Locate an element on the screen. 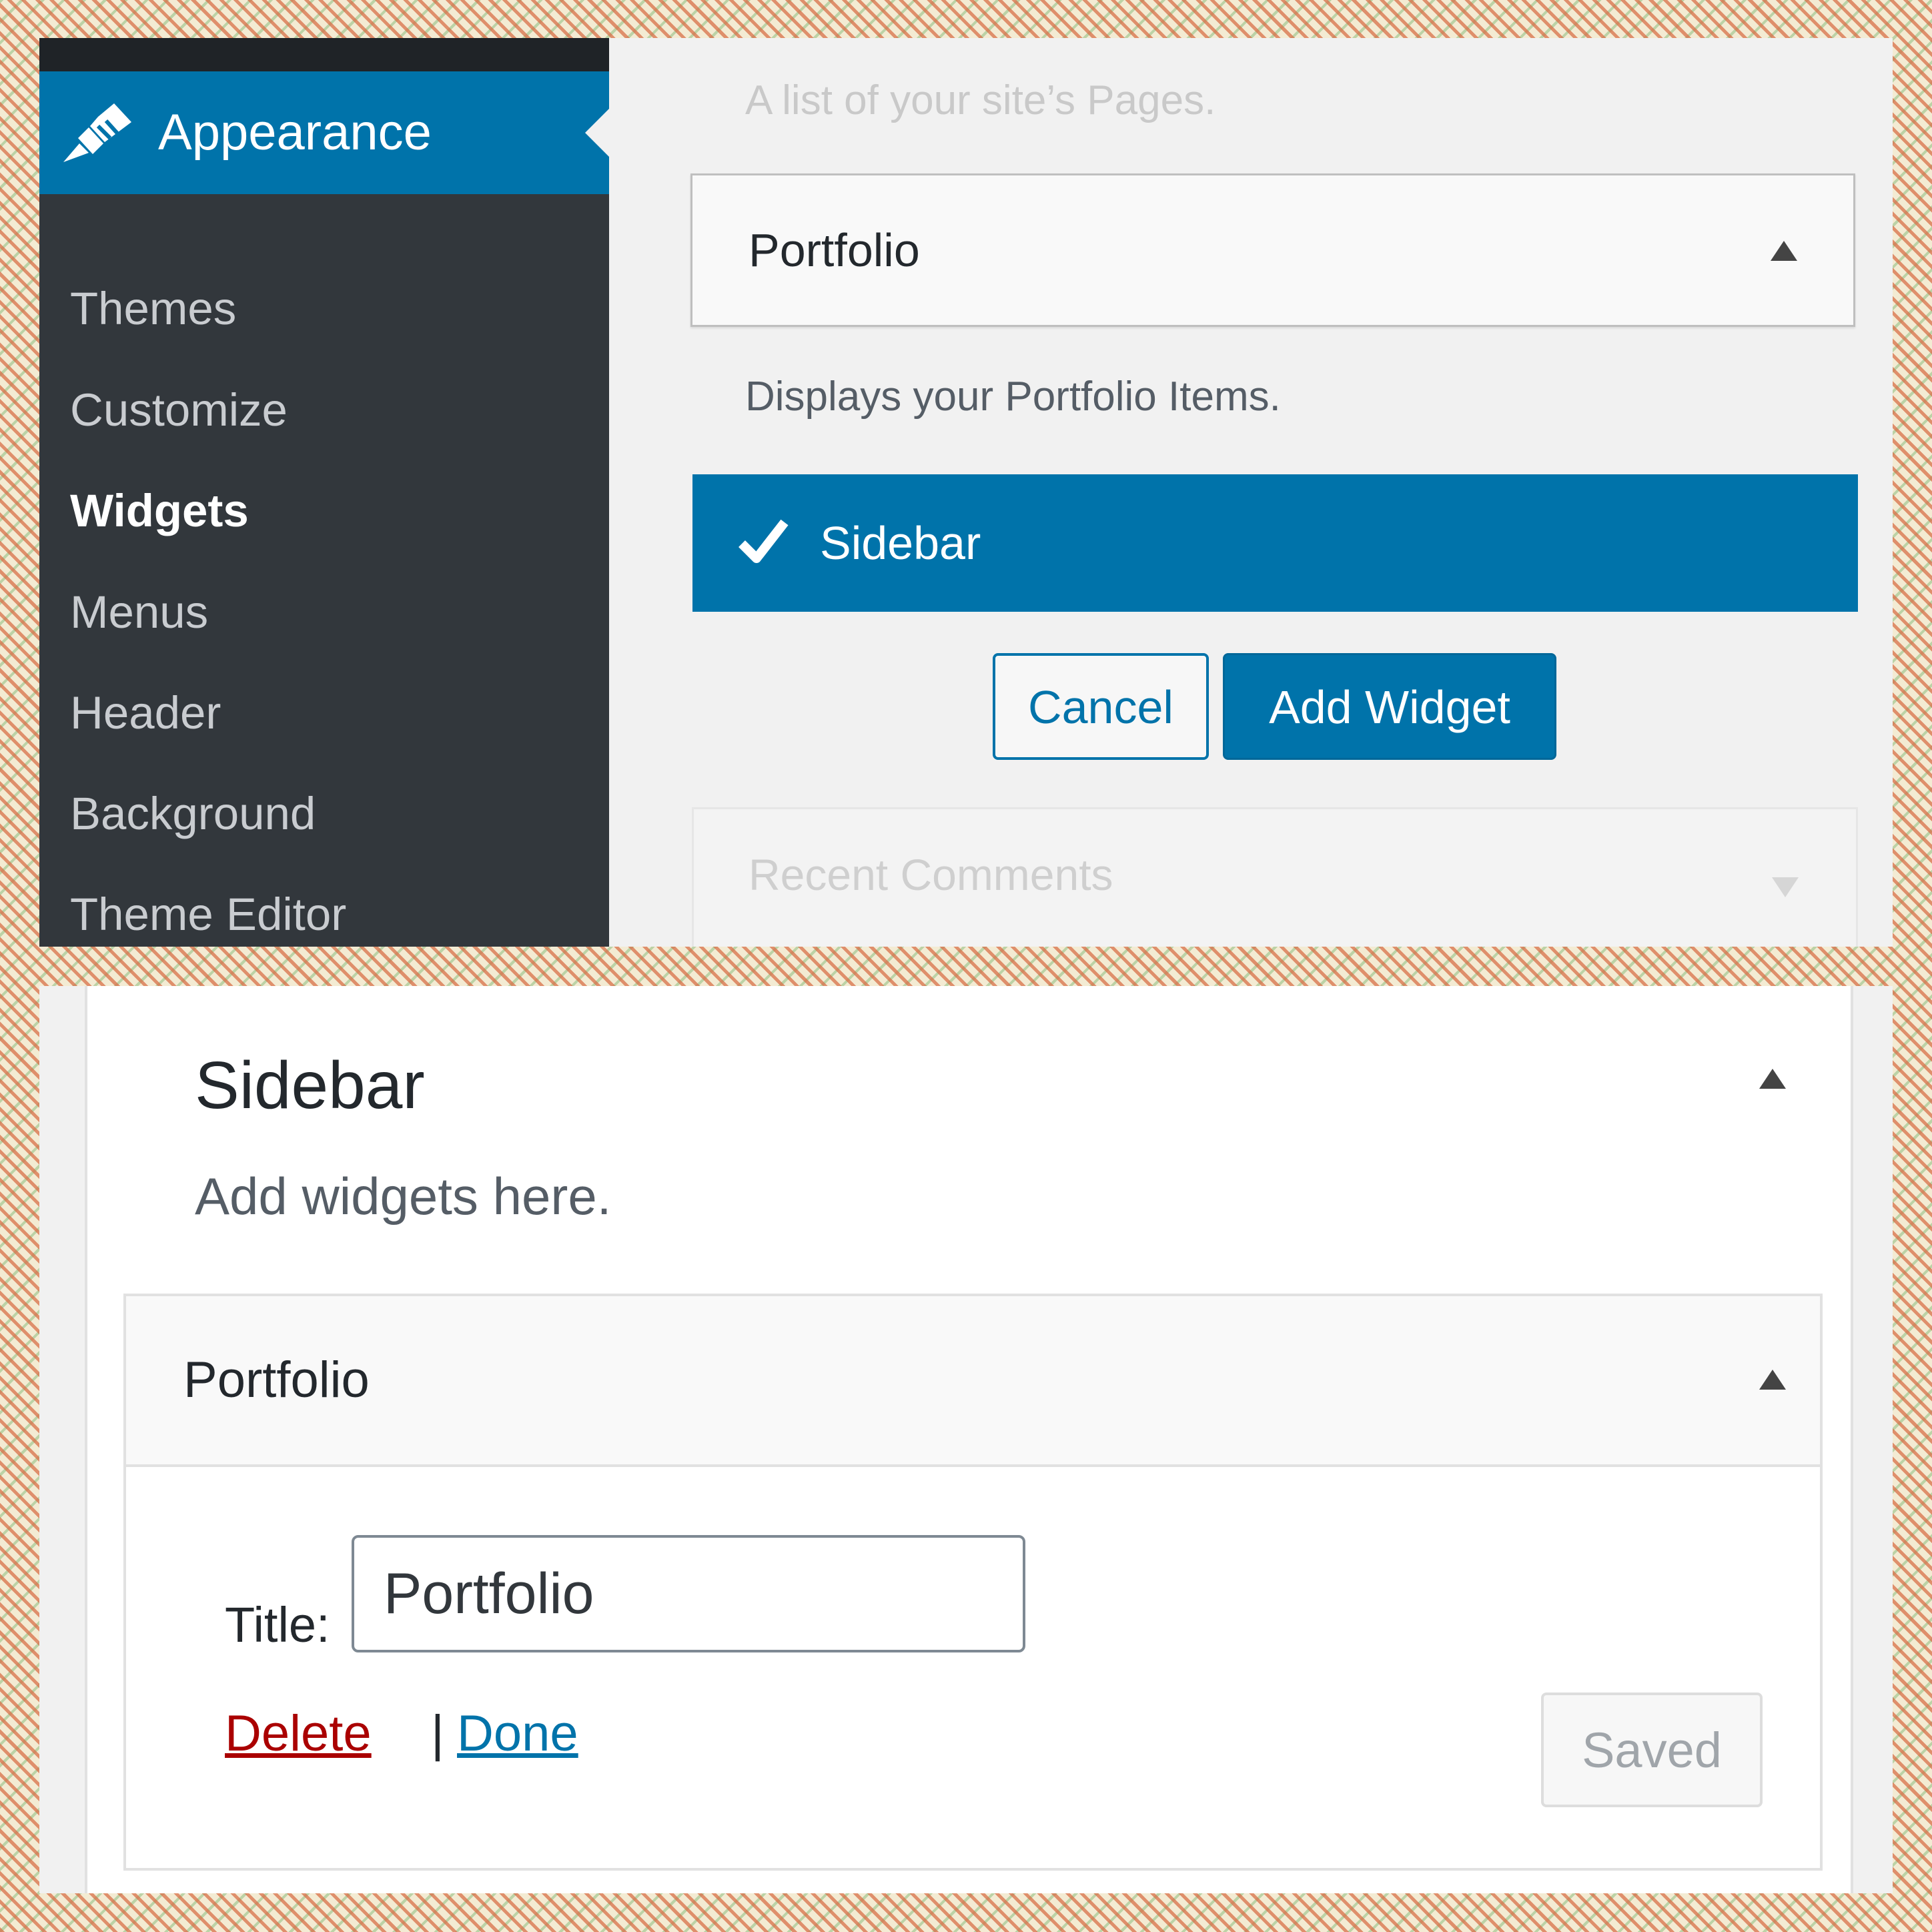  widget-area-title: Sidebar is located at coordinates (310, 1085).